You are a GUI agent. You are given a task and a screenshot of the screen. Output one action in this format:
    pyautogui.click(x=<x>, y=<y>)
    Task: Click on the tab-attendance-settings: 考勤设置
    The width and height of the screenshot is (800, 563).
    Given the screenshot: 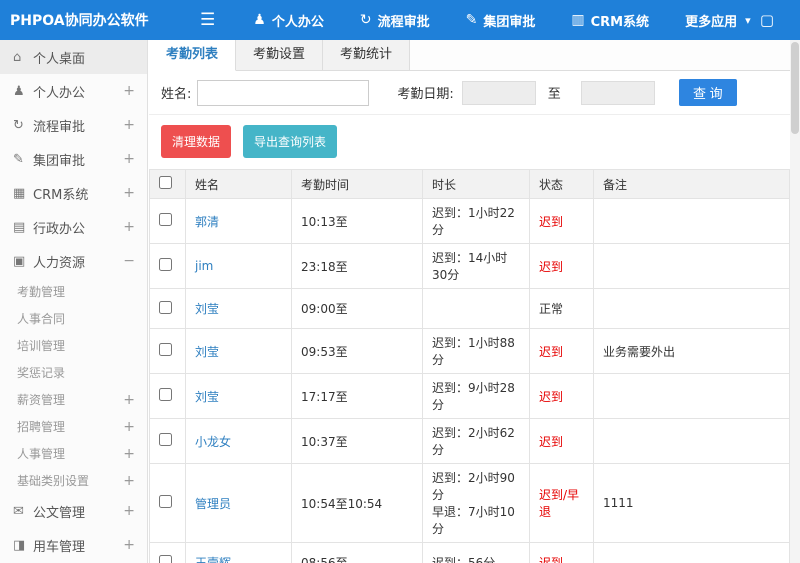 What is the action you would take?
    pyautogui.click(x=280, y=55)
    